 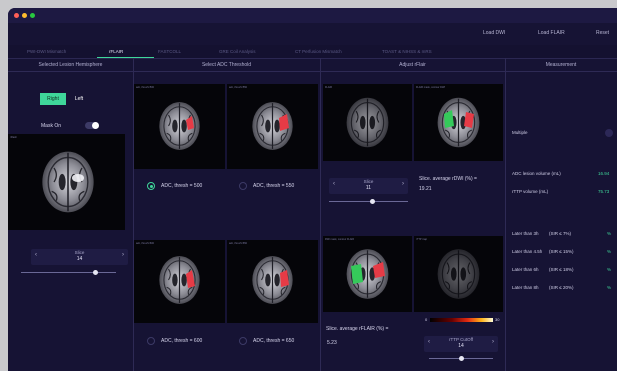 What do you see at coordinates (497, 319) in the screenshot?
I see `colorbar-max: 30` at bounding box center [497, 319].